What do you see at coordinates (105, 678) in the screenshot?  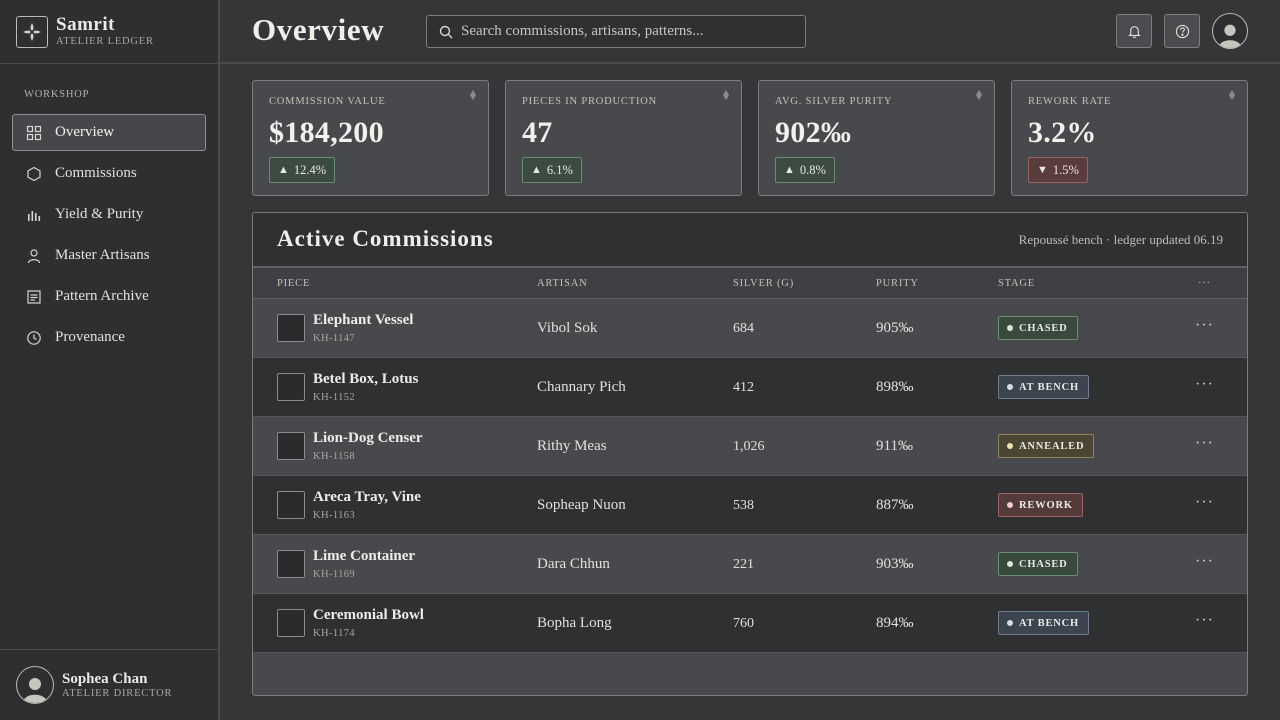 I see `user-name: Sophea Chan` at bounding box center [105, 678].